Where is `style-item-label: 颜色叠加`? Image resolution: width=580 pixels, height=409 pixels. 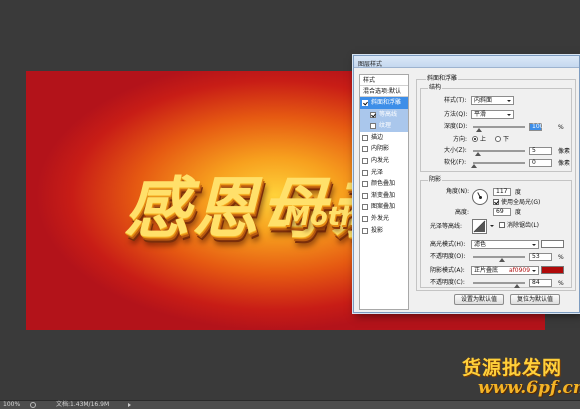
style-item-label: 颜色叠加 is located at coordinates (383, 184).